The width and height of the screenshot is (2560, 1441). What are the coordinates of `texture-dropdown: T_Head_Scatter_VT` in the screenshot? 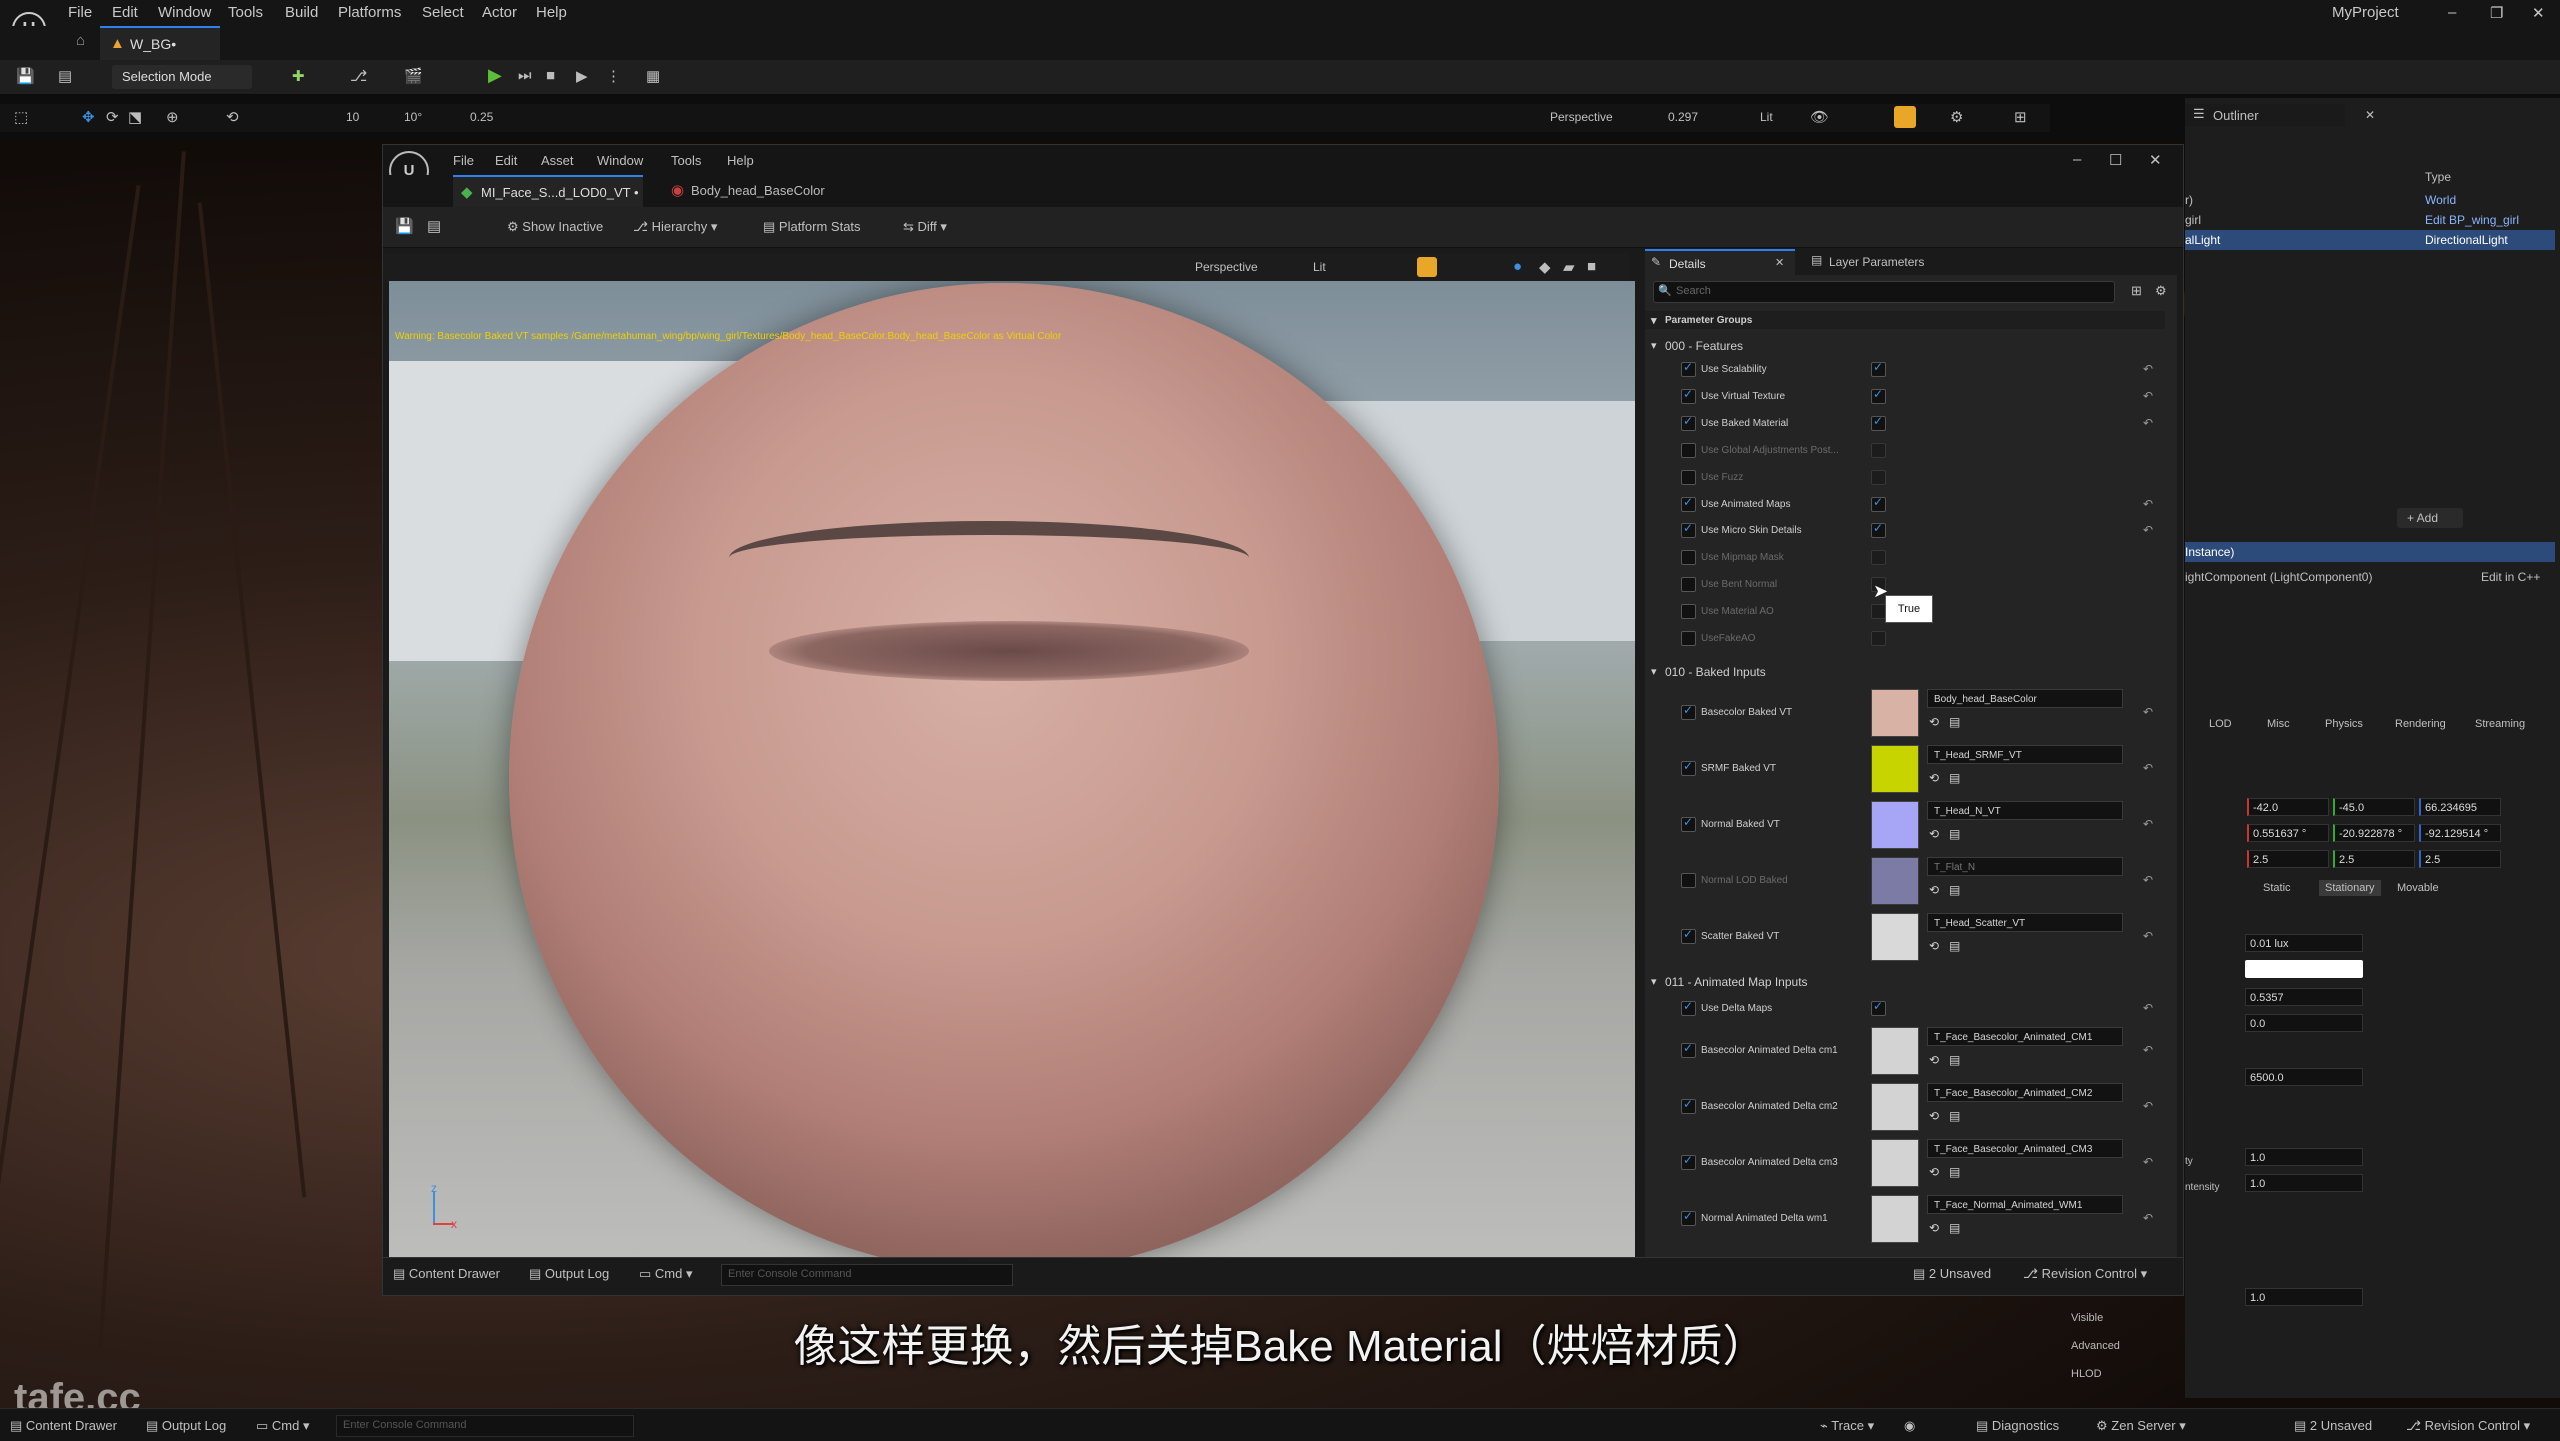 It's located at (2025, 922).